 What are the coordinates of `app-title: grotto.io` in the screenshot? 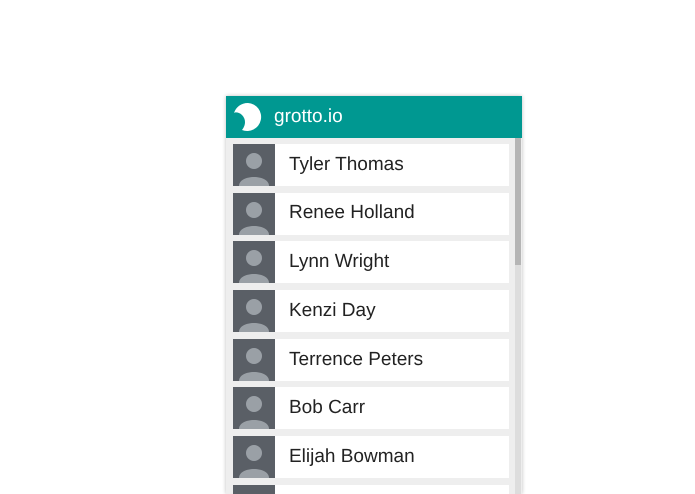 It's located at (308, 116).